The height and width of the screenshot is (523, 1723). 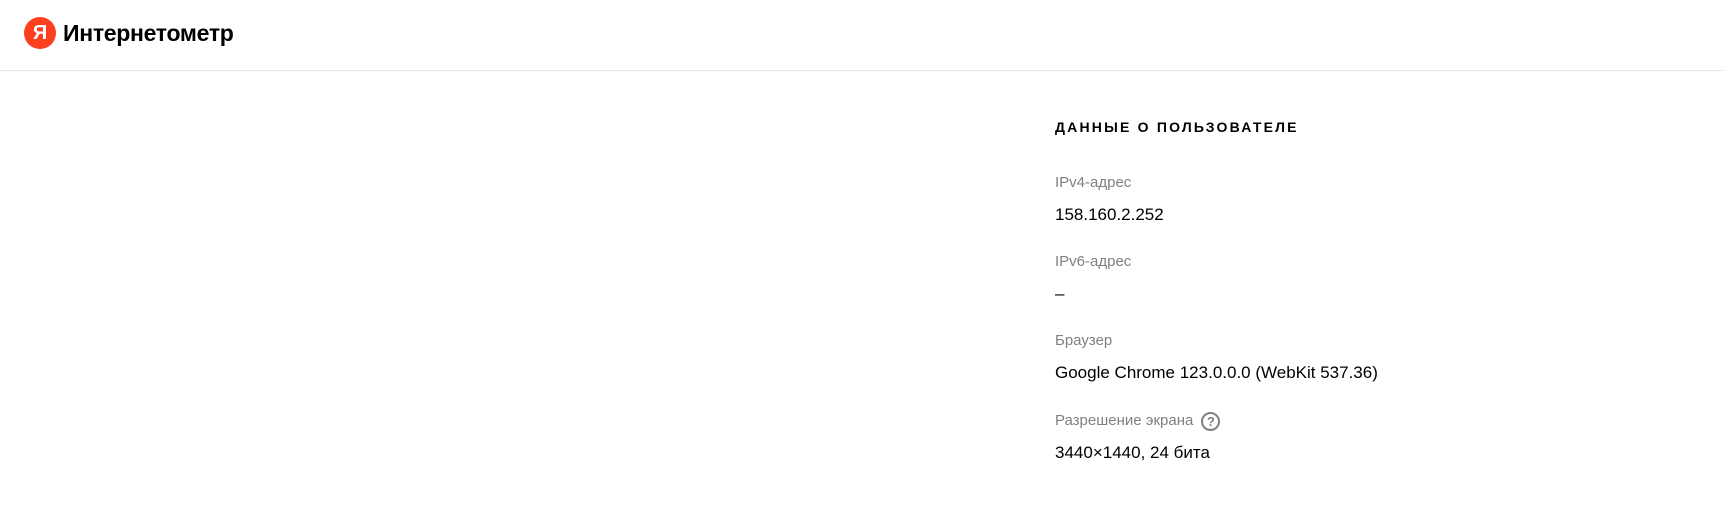 What do you see at coordinates (1109, 214) in the screenshot?
I see `ipv4-value: 158.160.2.252` at bounding box center [1109, 214].